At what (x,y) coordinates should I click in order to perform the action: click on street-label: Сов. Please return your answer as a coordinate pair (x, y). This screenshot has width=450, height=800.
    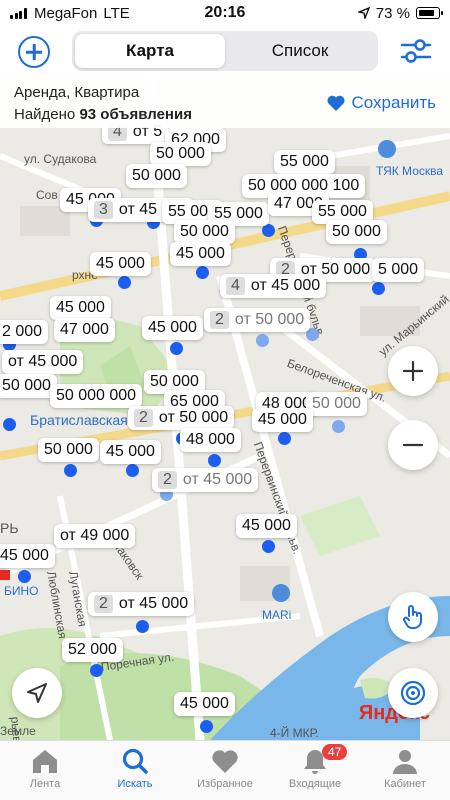
    Looking at the image, I should click on (47, 195).